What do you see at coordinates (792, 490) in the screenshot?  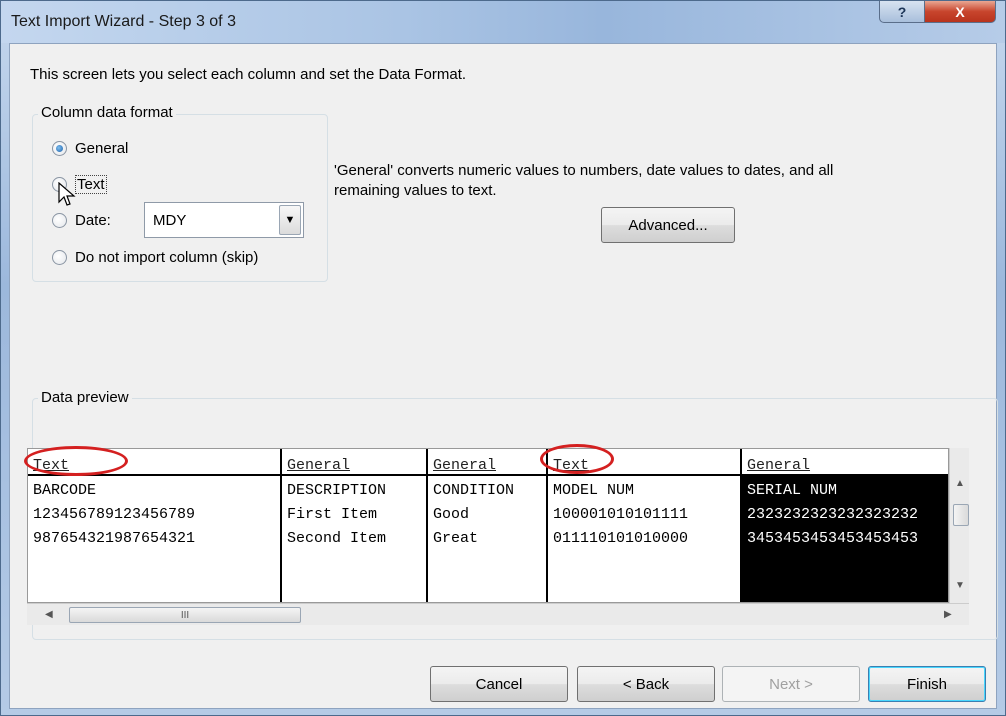 I see `table-cell: SERIAL NUM` at bounding box center [792, 490].